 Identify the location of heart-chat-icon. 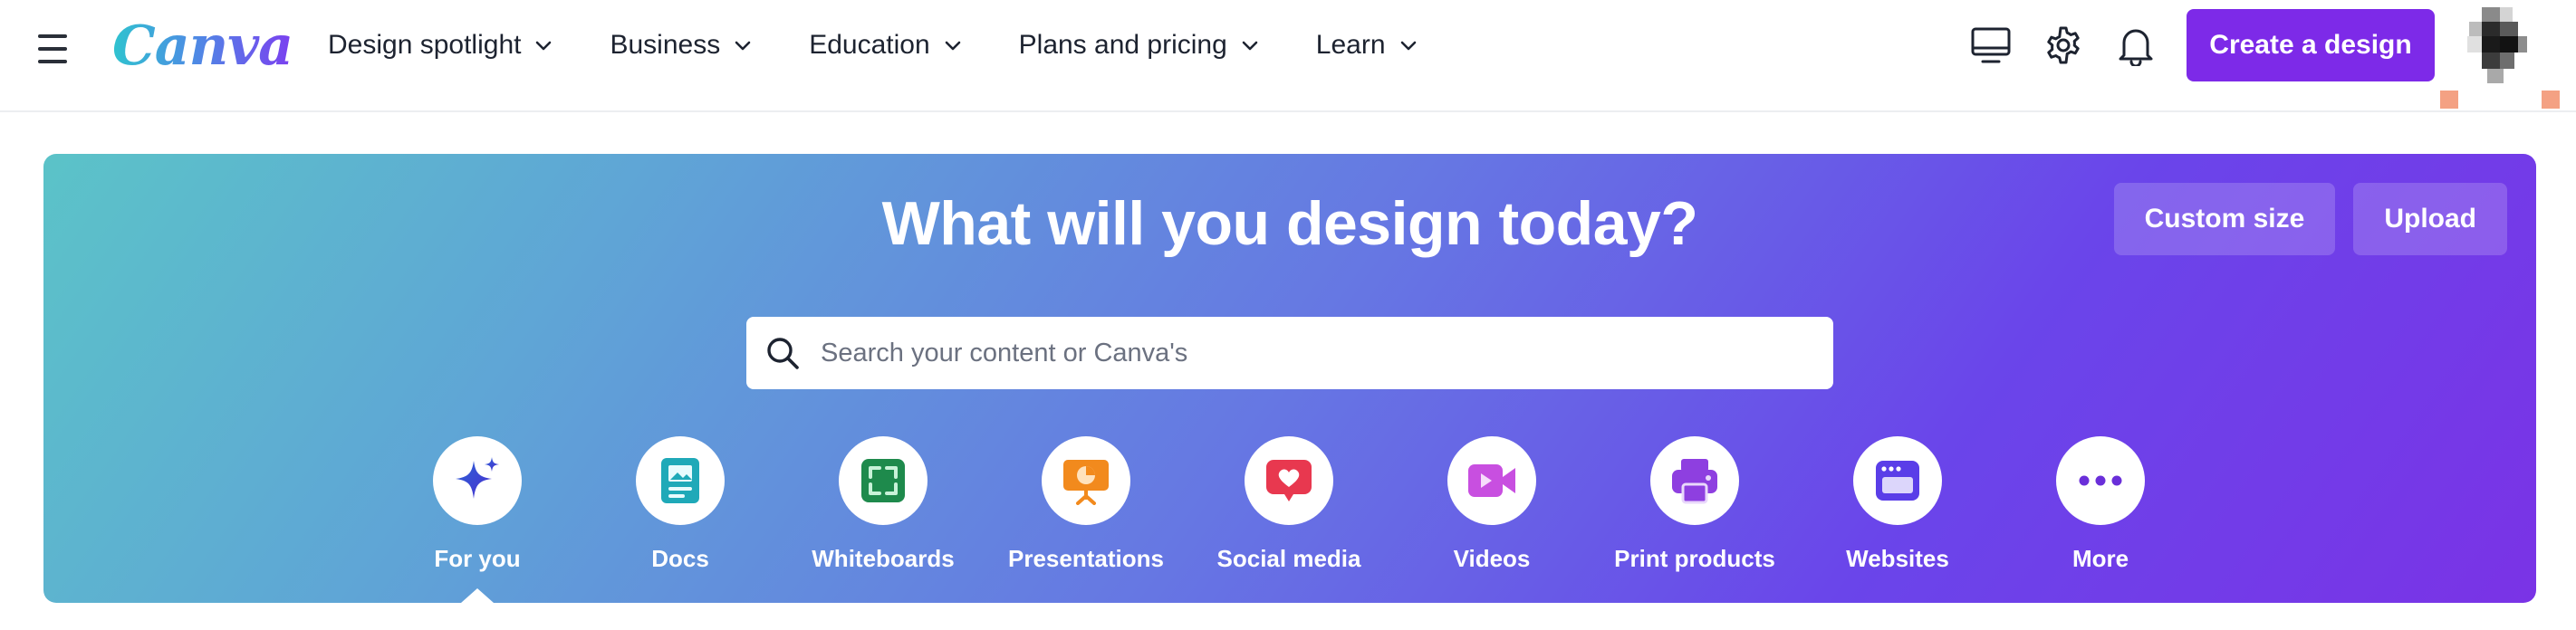
(1289, 481).